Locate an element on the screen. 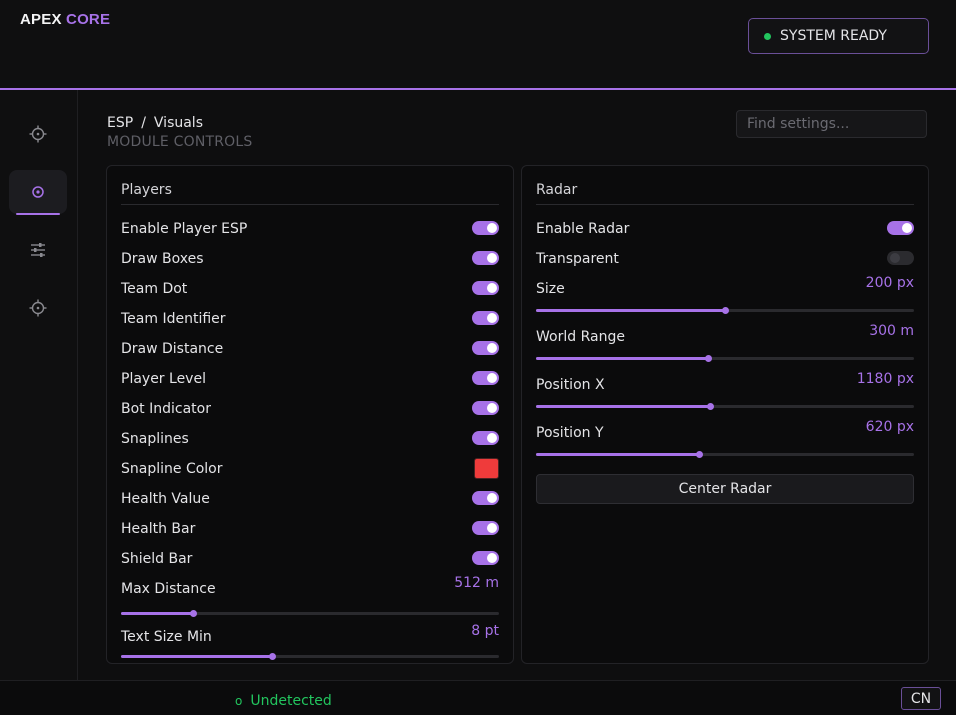 This screenshot has height=715, width=956. breadcrumb-page: Visuals is located at coordinates (178, 123).